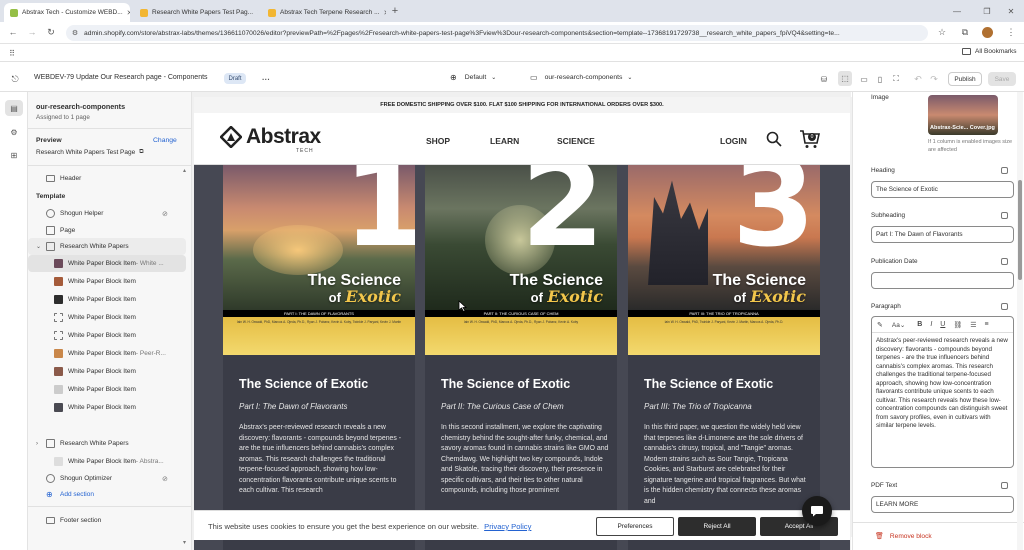  I want to click on menu-kebab-icon: ⋮, so click(1011, 32).